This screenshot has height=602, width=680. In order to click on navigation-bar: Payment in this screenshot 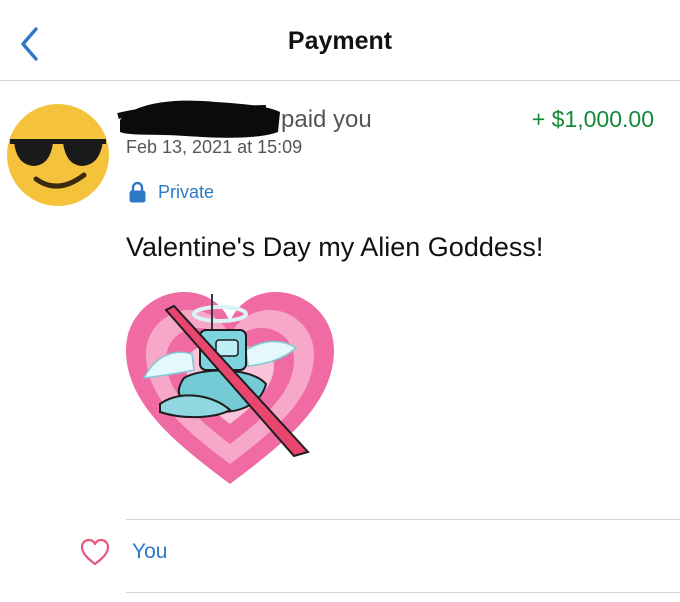, I will do `click(340, 40)`.